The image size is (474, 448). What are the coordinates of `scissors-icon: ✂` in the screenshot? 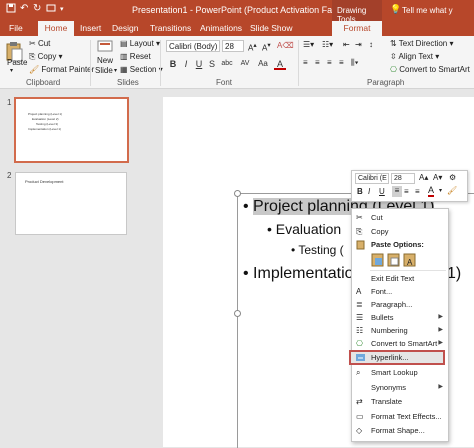 It's located at (359, 217).